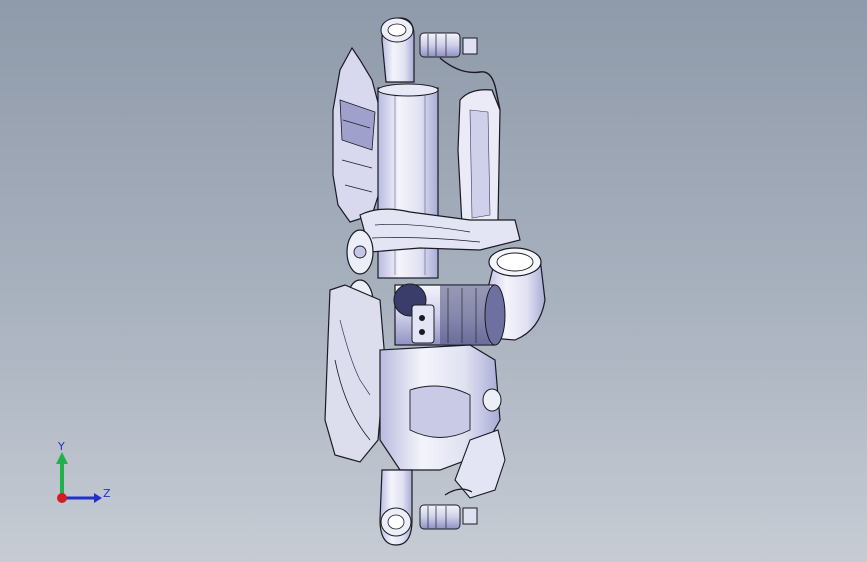 This screenshot has width=867, height=562. Describe the element at coordinates (355, 373) in the screenshot. I see `lower-left-shield` at that location.